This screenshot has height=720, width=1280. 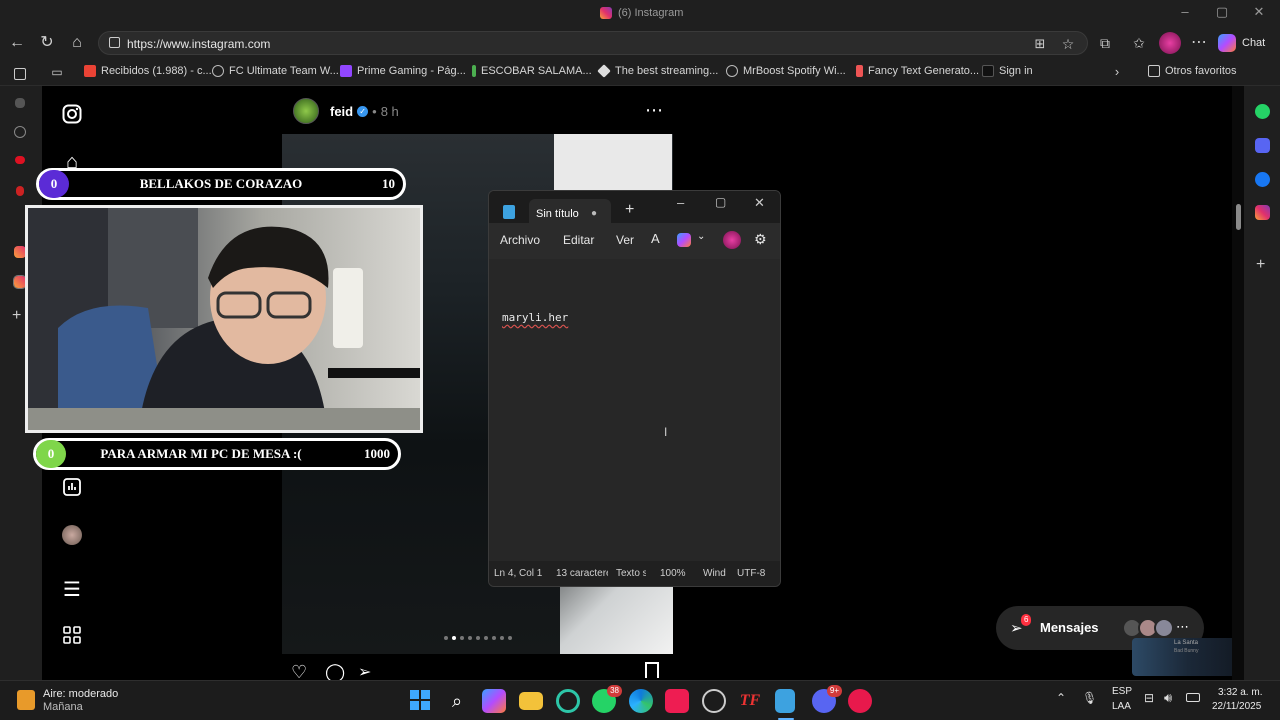 What do you see at coordinates (677, 701) in the screenshot?
I see `tiktok-icon` at bounding box center [677, 701].